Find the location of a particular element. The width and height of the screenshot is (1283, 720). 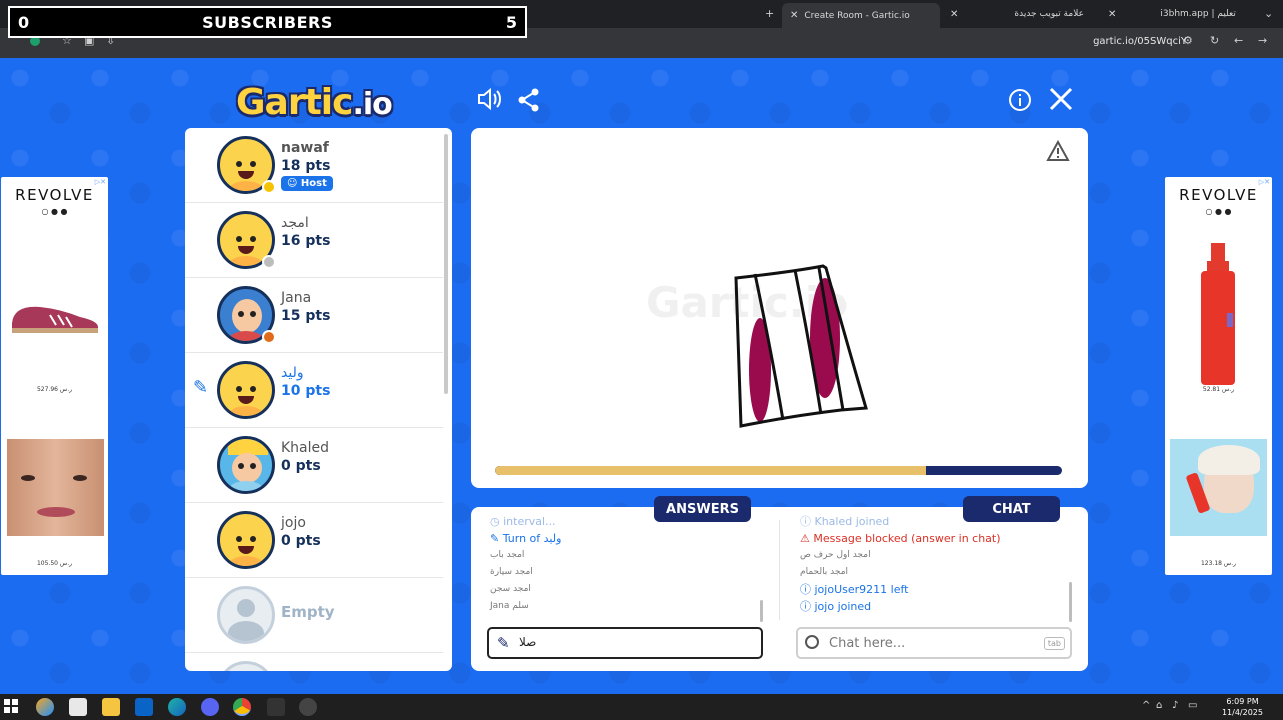

ad-left: ▷✕ REVOLVE ○ ● ● 527.96 ر.س 105.50 ر.س is located at coordinates (54, 376).